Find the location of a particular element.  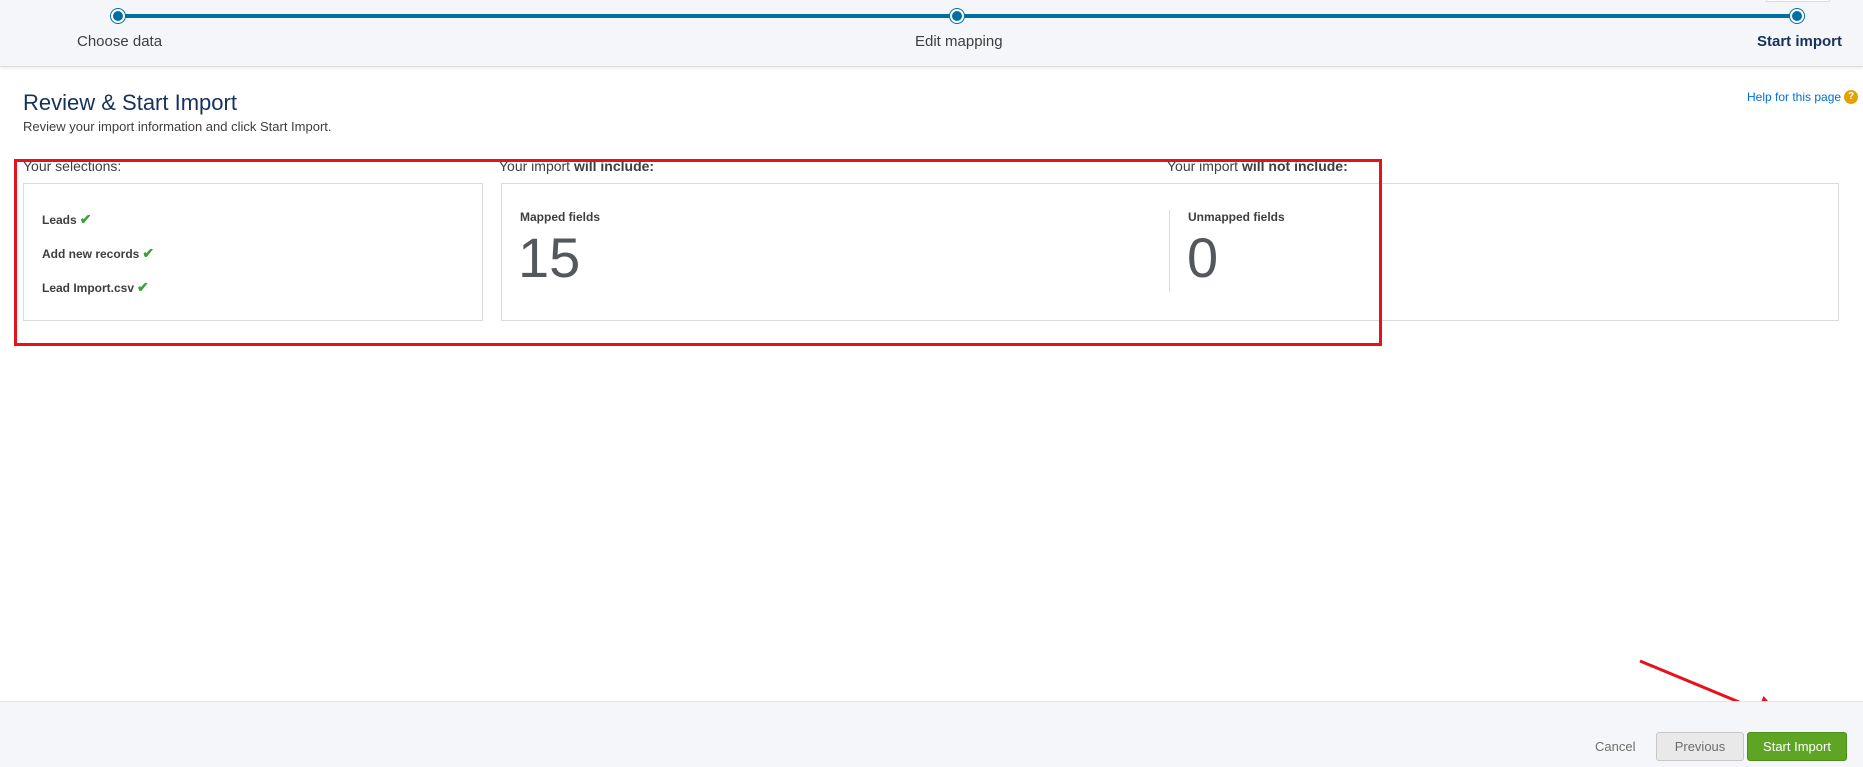

selection-item-action: Add new records ✔ is located at coordinates (98, 253).